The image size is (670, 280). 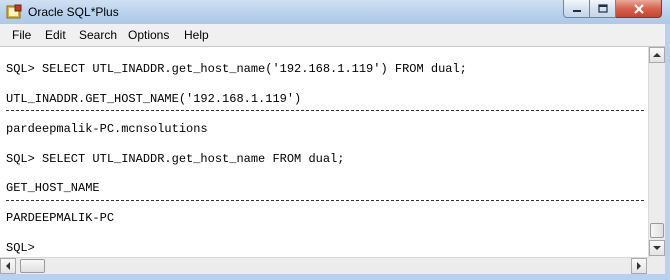 What do you see at coordinates (196, 35) in the screenshot?
I see `menu-help: Help` at bounding box center [196, 35].